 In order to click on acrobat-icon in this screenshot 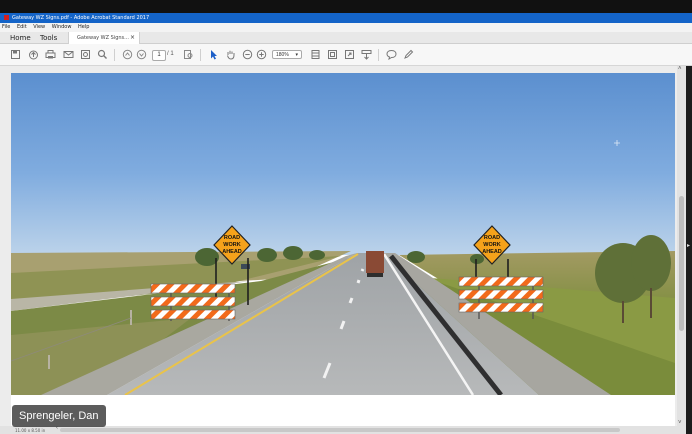, I will do `click(6, 17)`.